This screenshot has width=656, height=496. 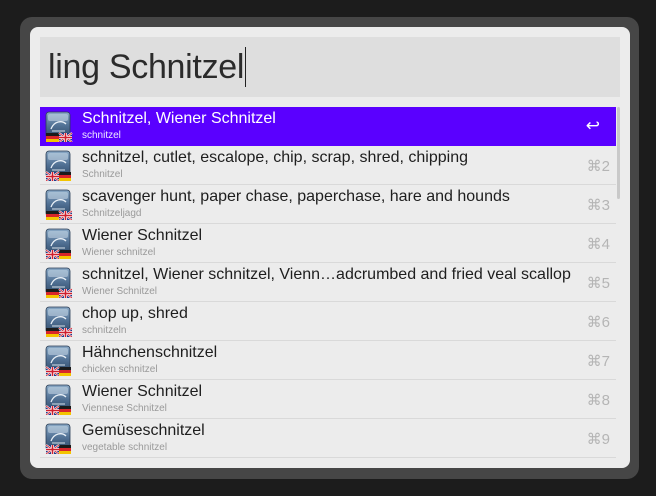 What do you see at coordinates (150, 352) in the screenshot?
I see `result-title: Hähnchenschnitzel` at bounding box center [150, 352].